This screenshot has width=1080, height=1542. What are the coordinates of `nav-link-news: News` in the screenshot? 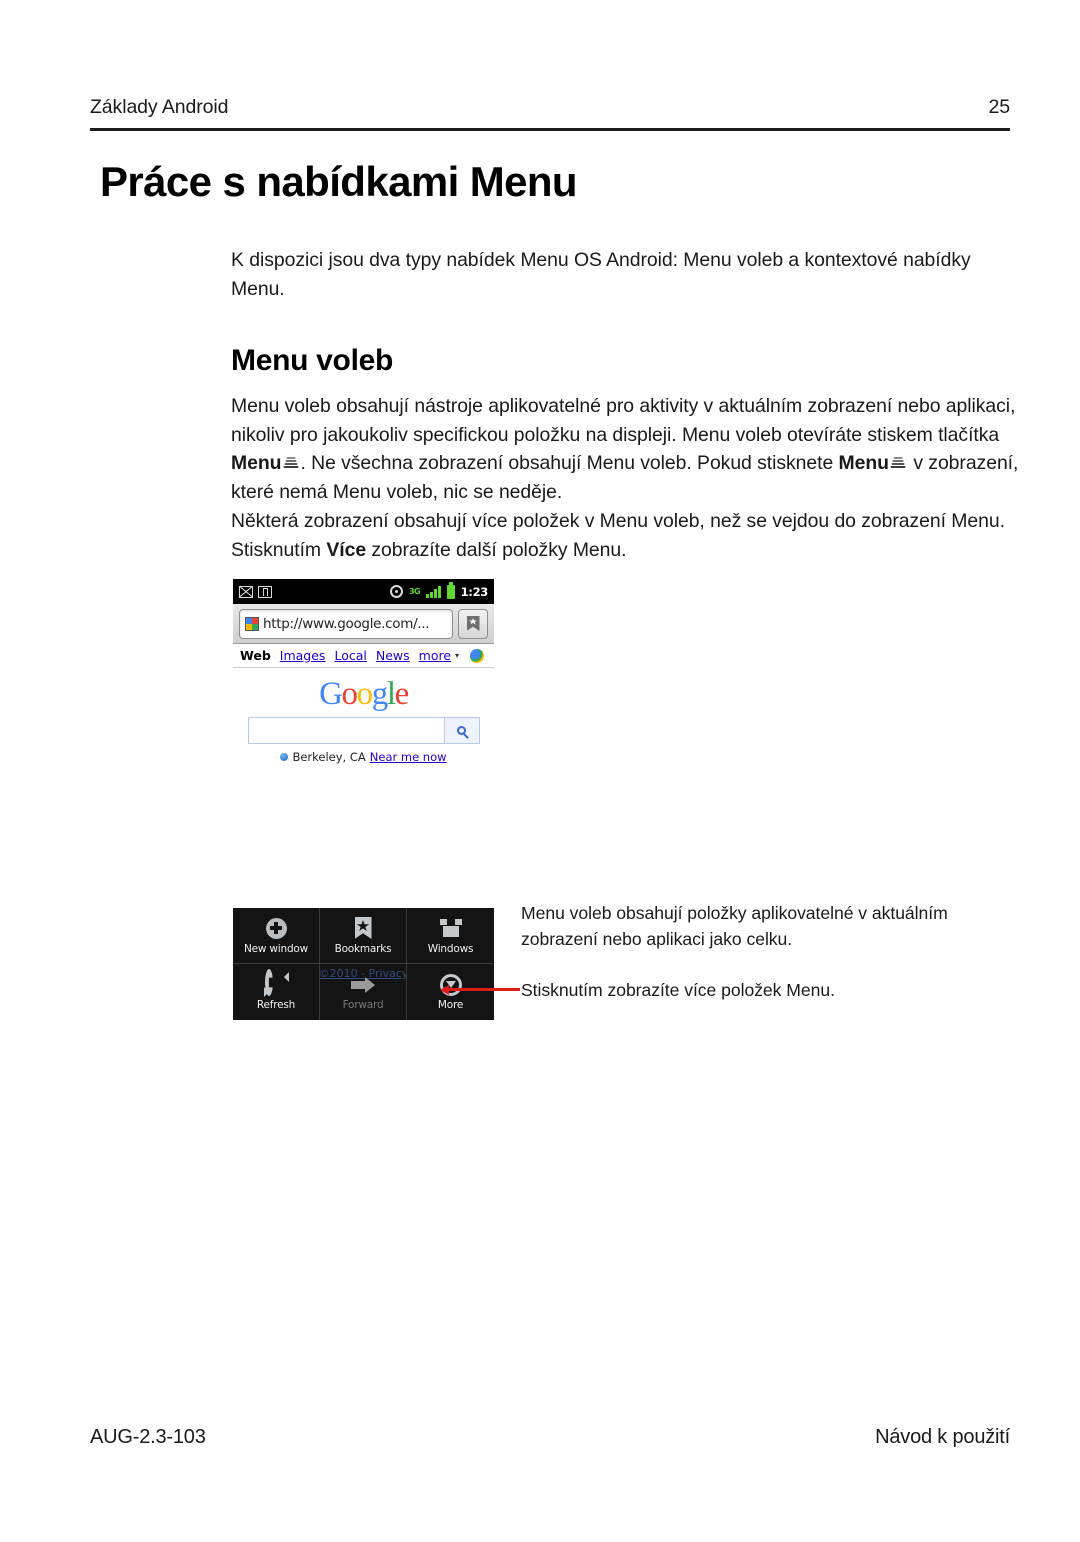 It's located at (393, 655).